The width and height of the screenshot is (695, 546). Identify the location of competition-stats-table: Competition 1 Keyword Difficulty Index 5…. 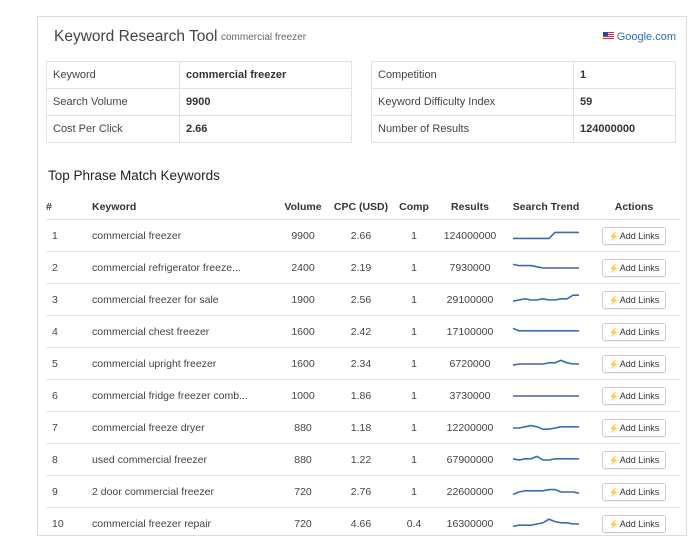
(523, 102).